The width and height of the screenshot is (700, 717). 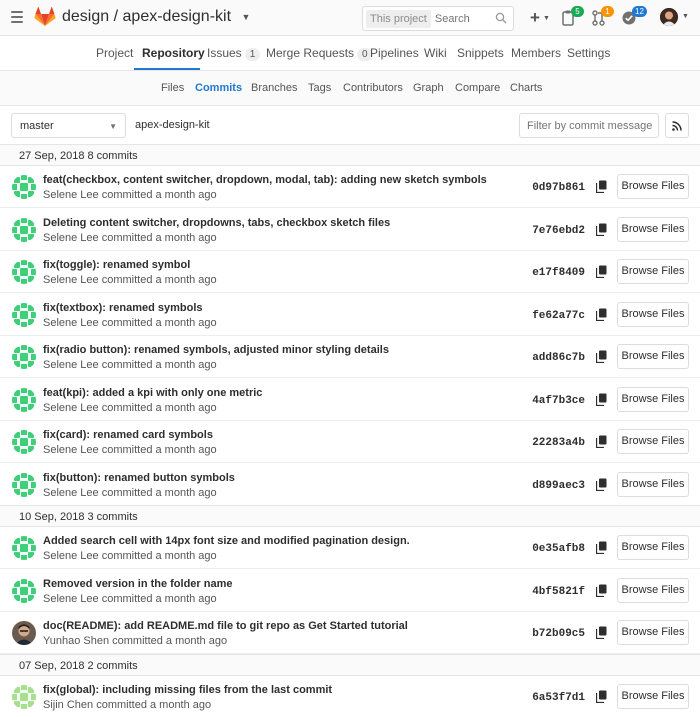 I want to click on subnav-files: Files, so click(x=172, y=88).